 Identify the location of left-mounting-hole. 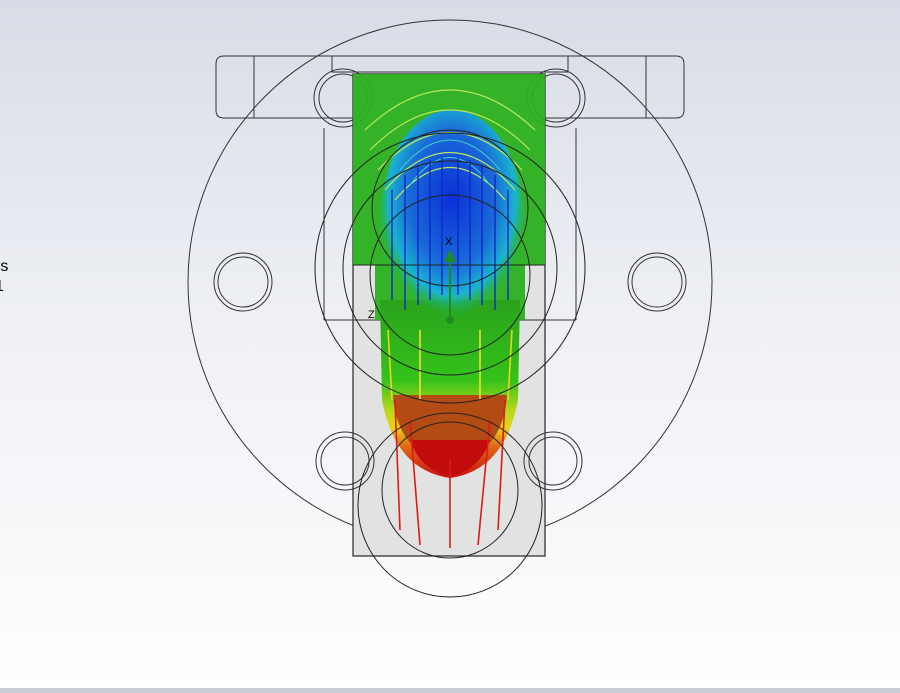
(243, 282).